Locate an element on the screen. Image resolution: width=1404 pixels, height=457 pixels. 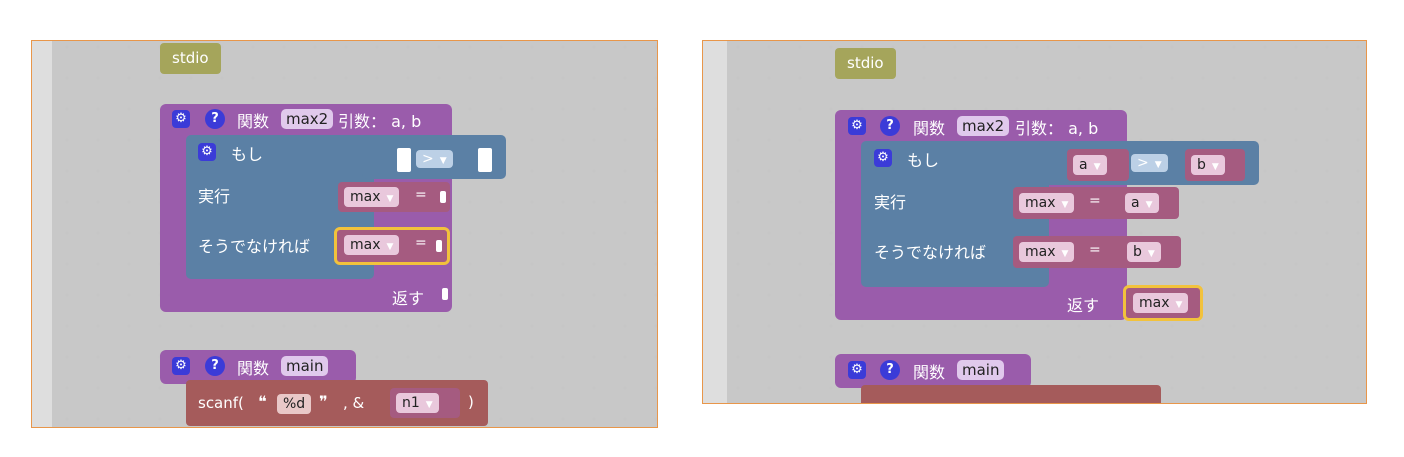
scanf-close: ) is located at coordinates (471, 402).